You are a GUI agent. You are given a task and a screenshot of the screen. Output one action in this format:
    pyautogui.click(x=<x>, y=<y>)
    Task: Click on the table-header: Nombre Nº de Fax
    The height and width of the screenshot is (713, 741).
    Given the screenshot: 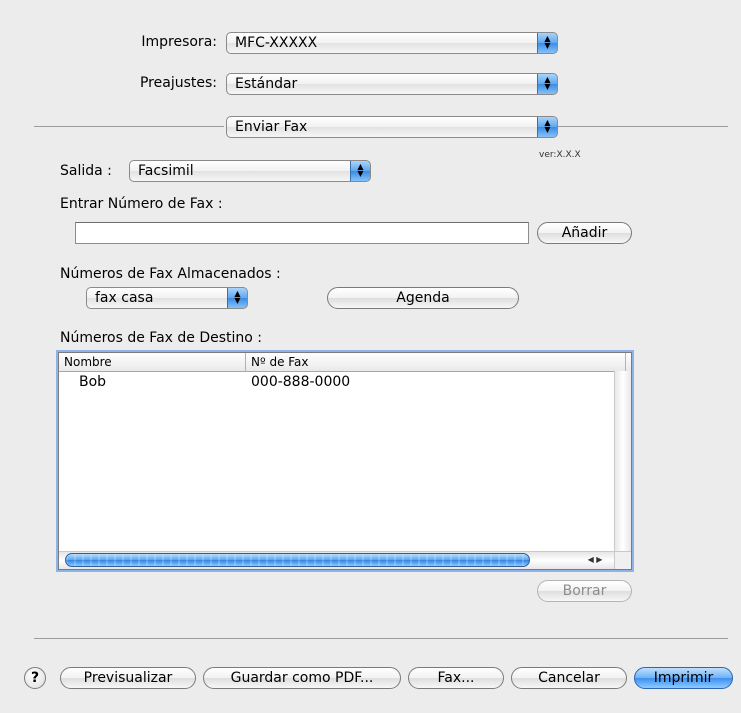 What is the action you would take?
    pyautogui.click(x=345, y=362)
    